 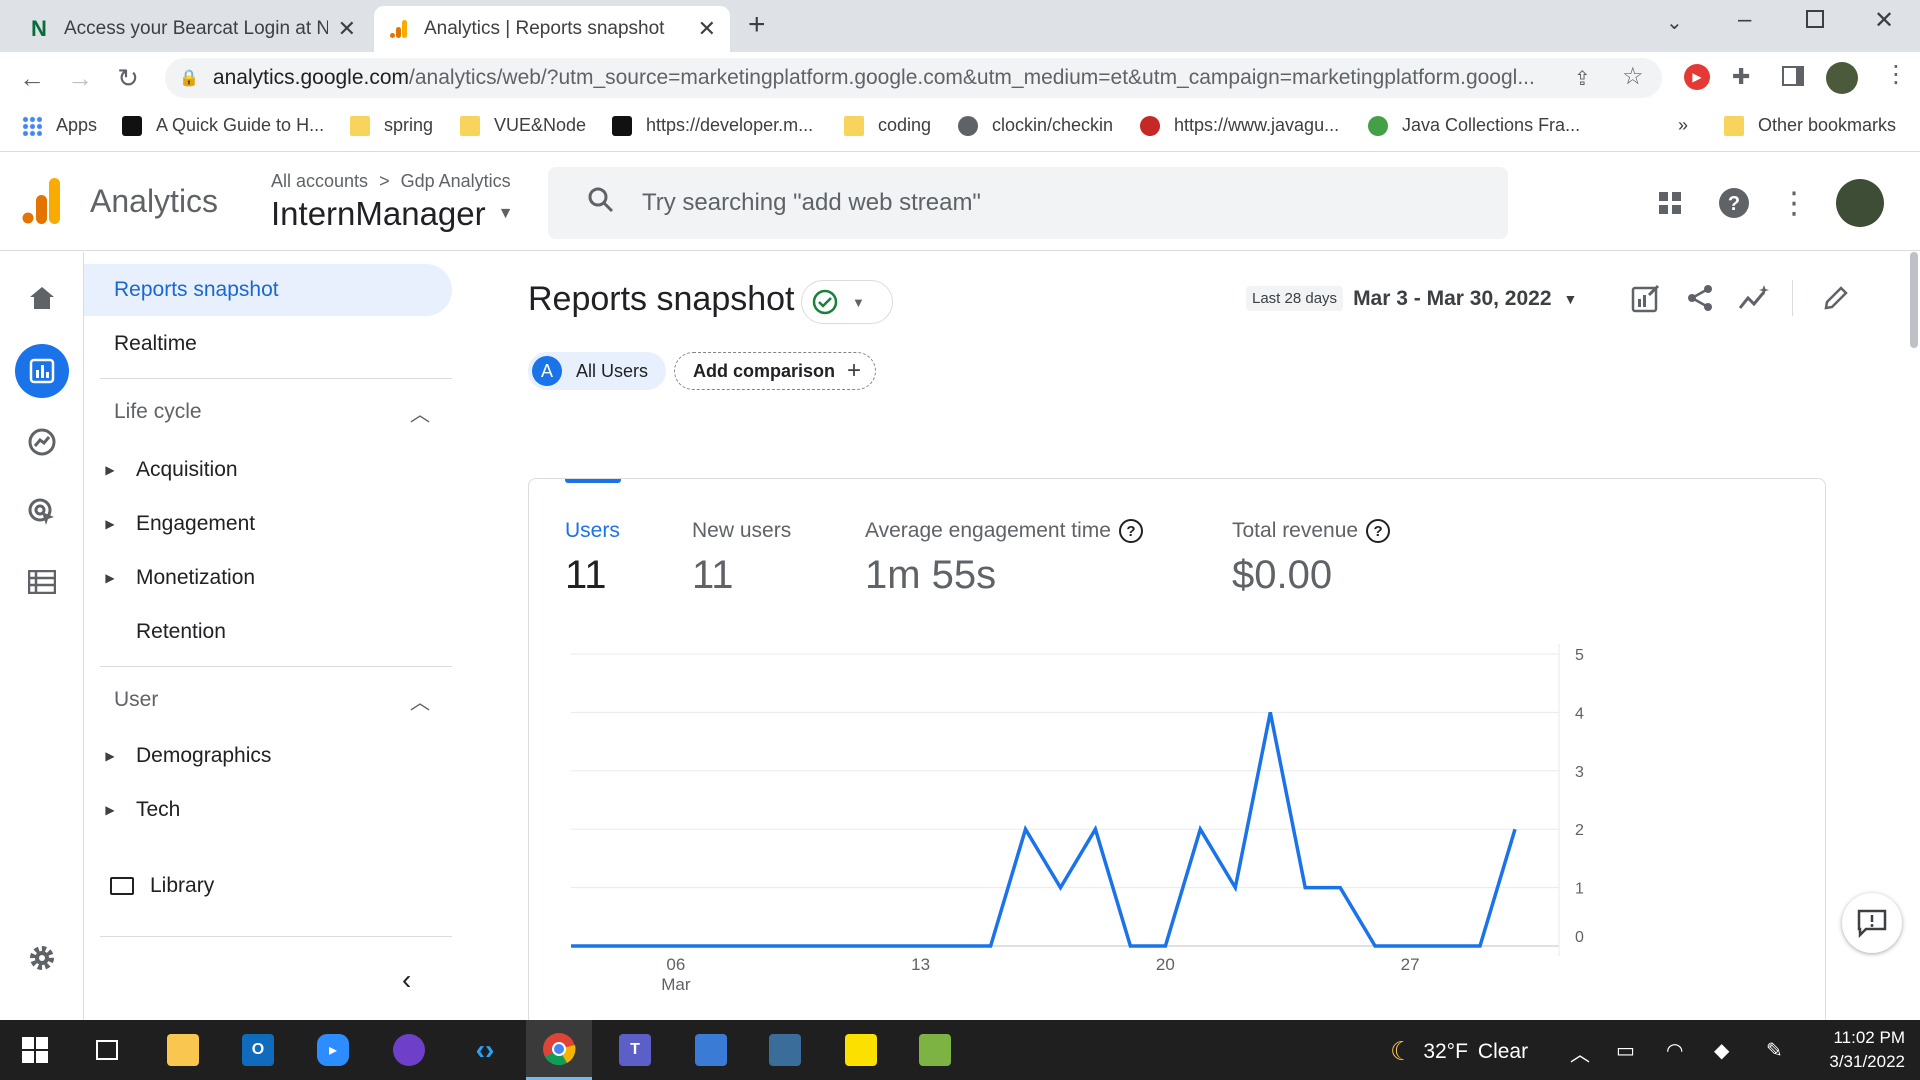 What do you see at coordinates (319, 181) in the screenshot?
I see `breadcrumb-all-accounts: All accounts` at bounding box center [319, 181].